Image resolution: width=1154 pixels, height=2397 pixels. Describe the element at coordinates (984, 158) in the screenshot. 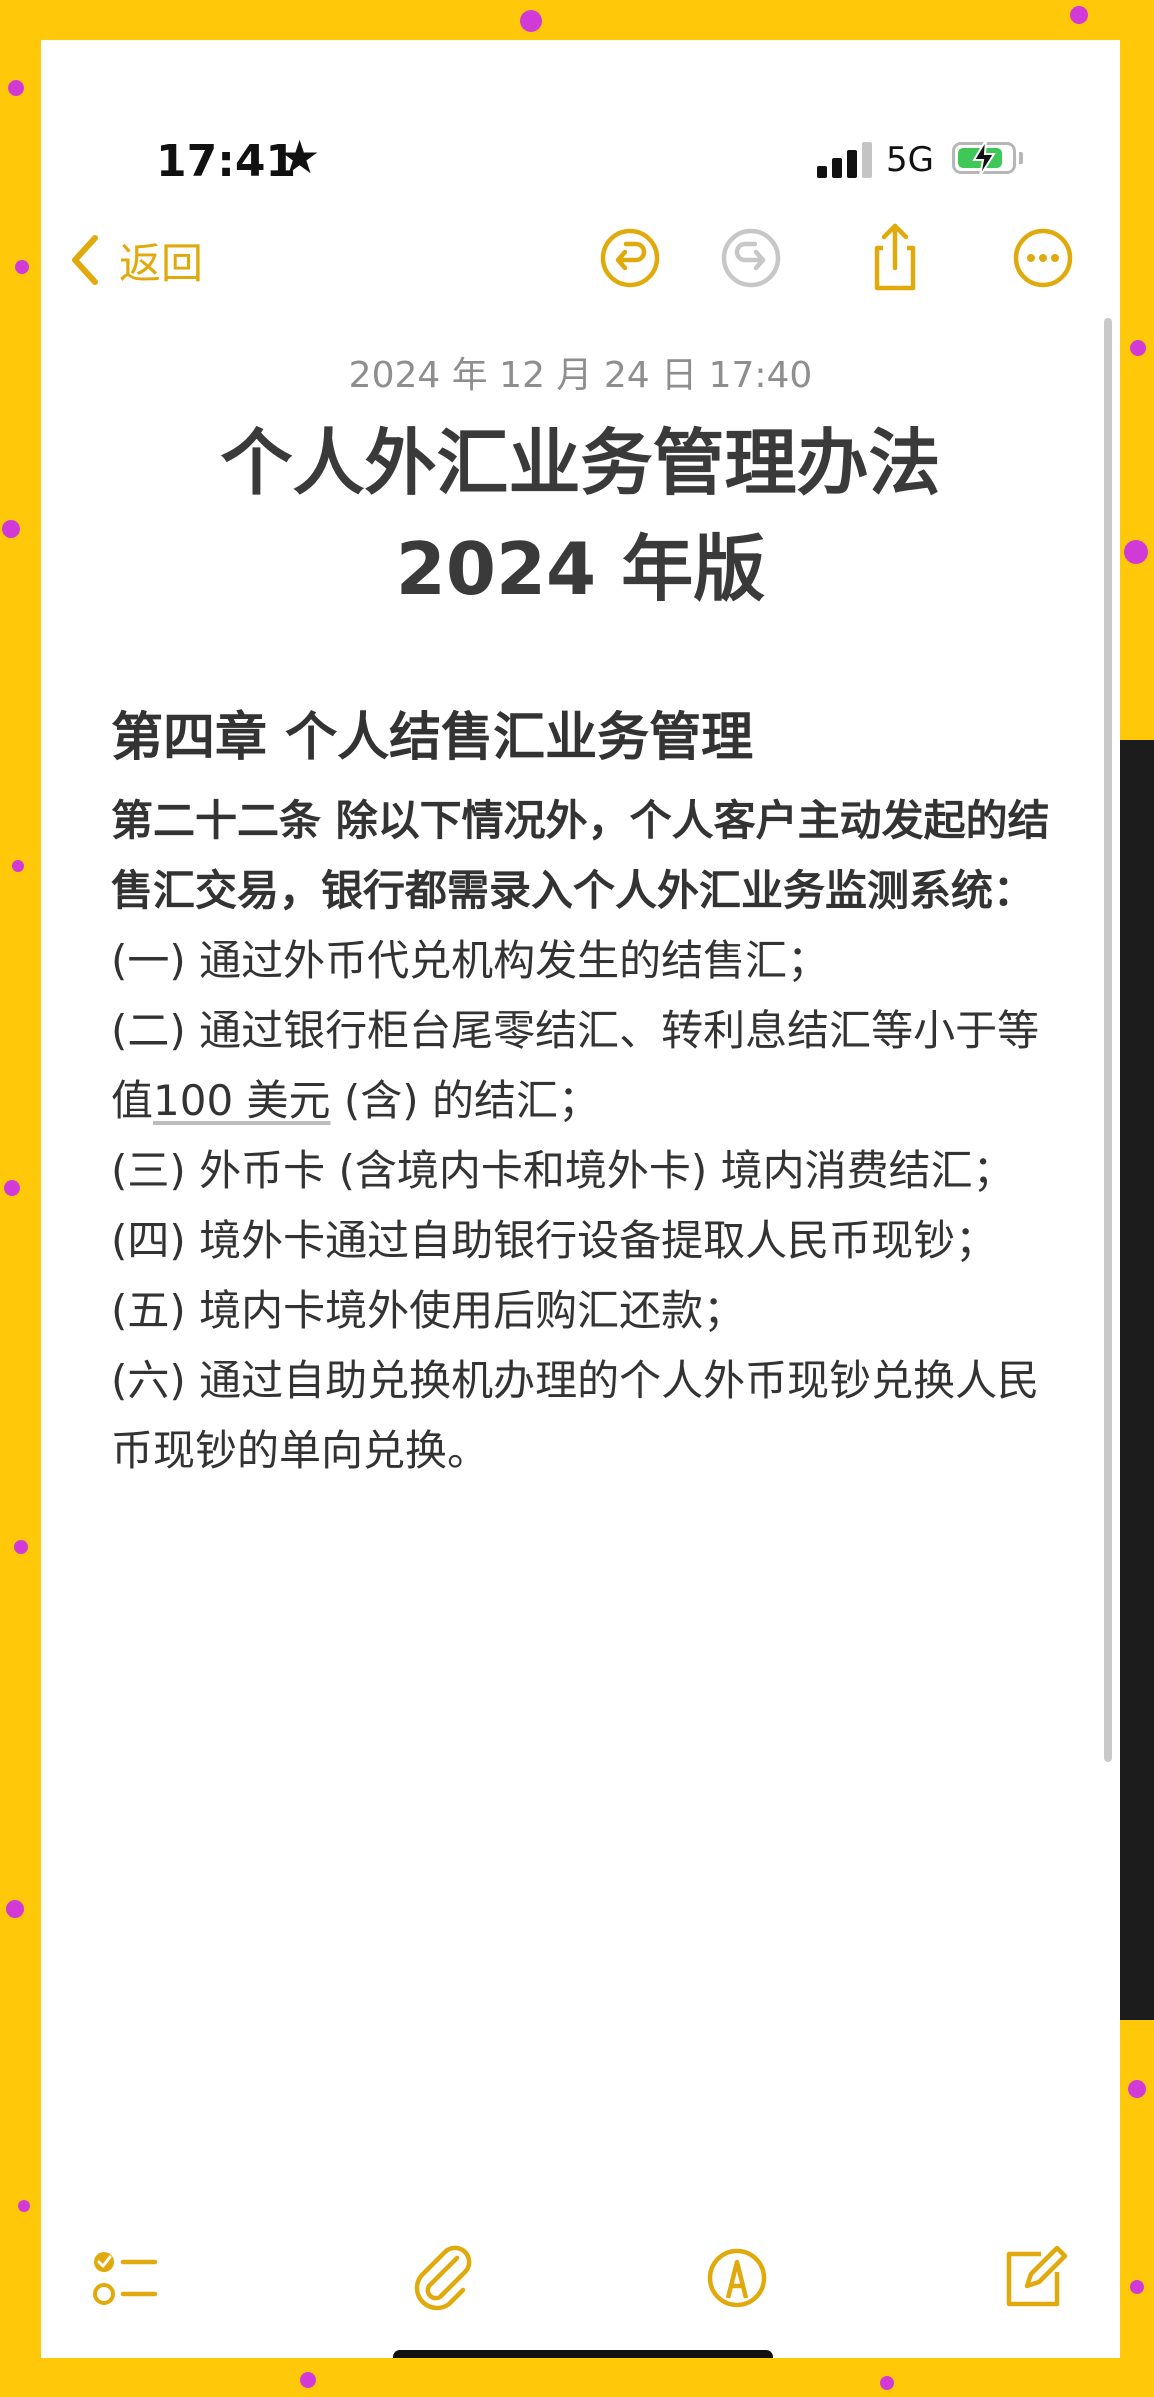

I see `charging-bolt-icon` at that location.